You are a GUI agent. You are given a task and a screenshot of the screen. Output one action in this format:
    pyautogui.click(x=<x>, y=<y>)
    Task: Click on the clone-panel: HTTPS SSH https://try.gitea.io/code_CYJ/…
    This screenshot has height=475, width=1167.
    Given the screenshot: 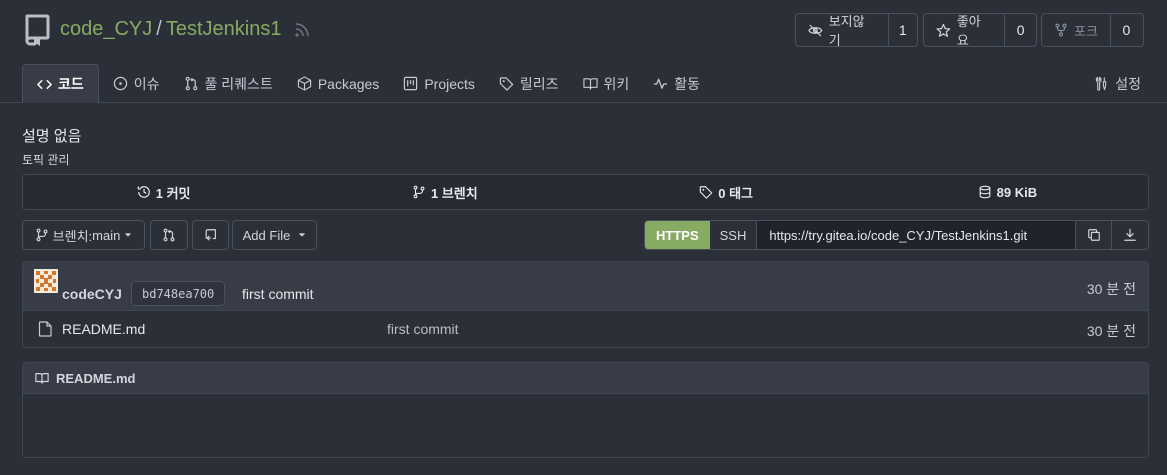 What is the action you would take?
    pyautogui.click(x=896, y=235)
    